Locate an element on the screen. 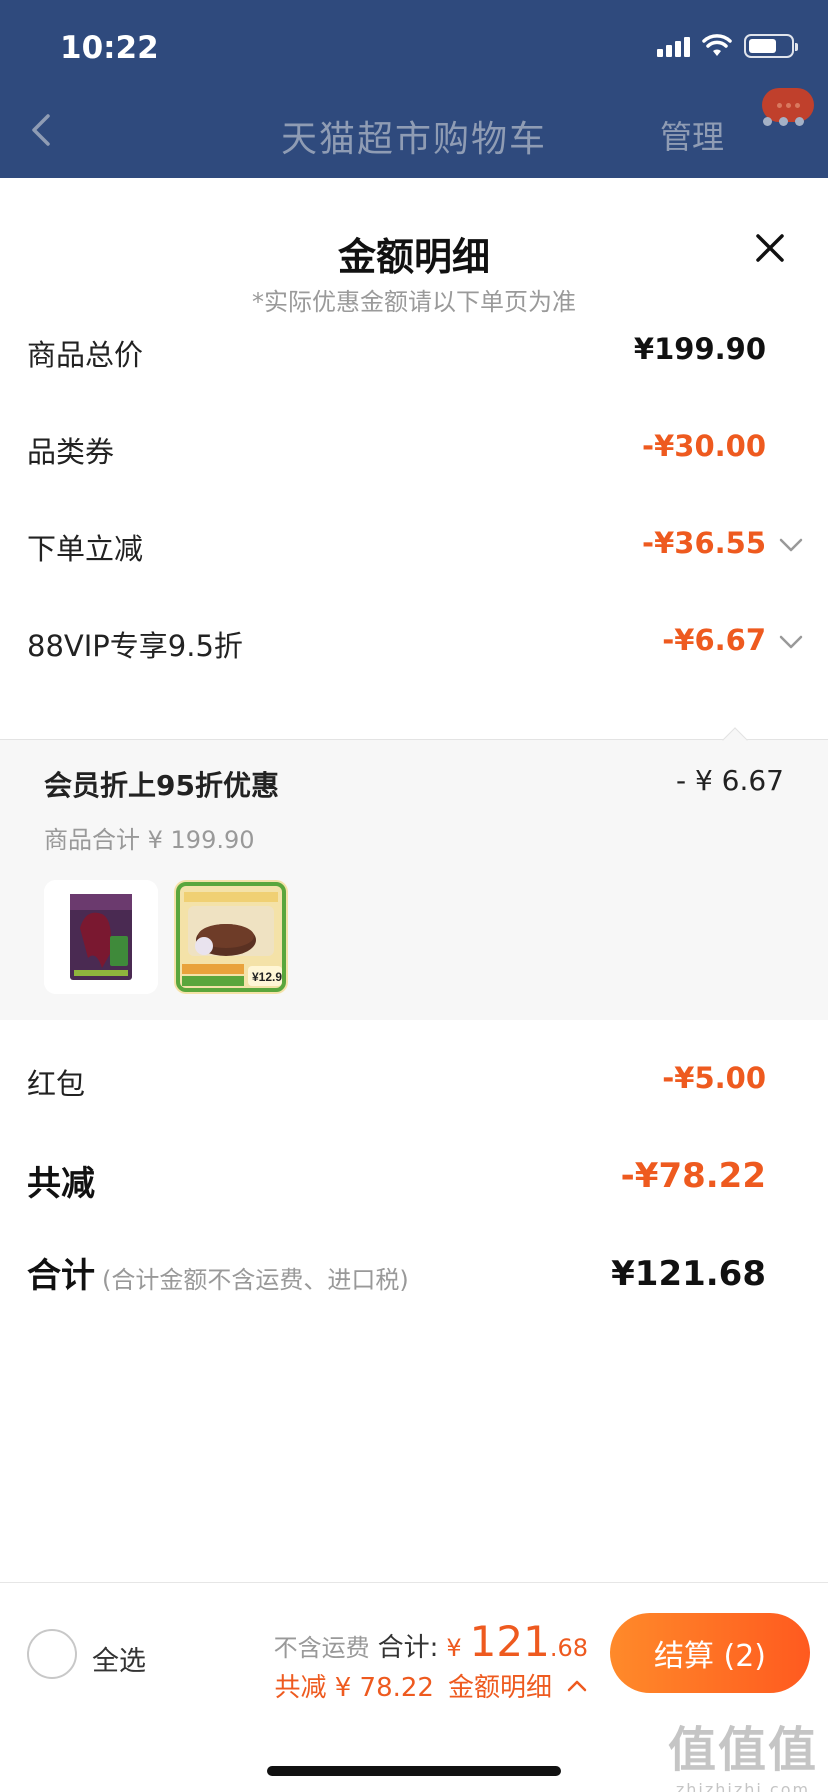 The width and height of the screenshot is (828, 1792). checkout-button: 结算 (2) is located at coordinates (710, 1653).